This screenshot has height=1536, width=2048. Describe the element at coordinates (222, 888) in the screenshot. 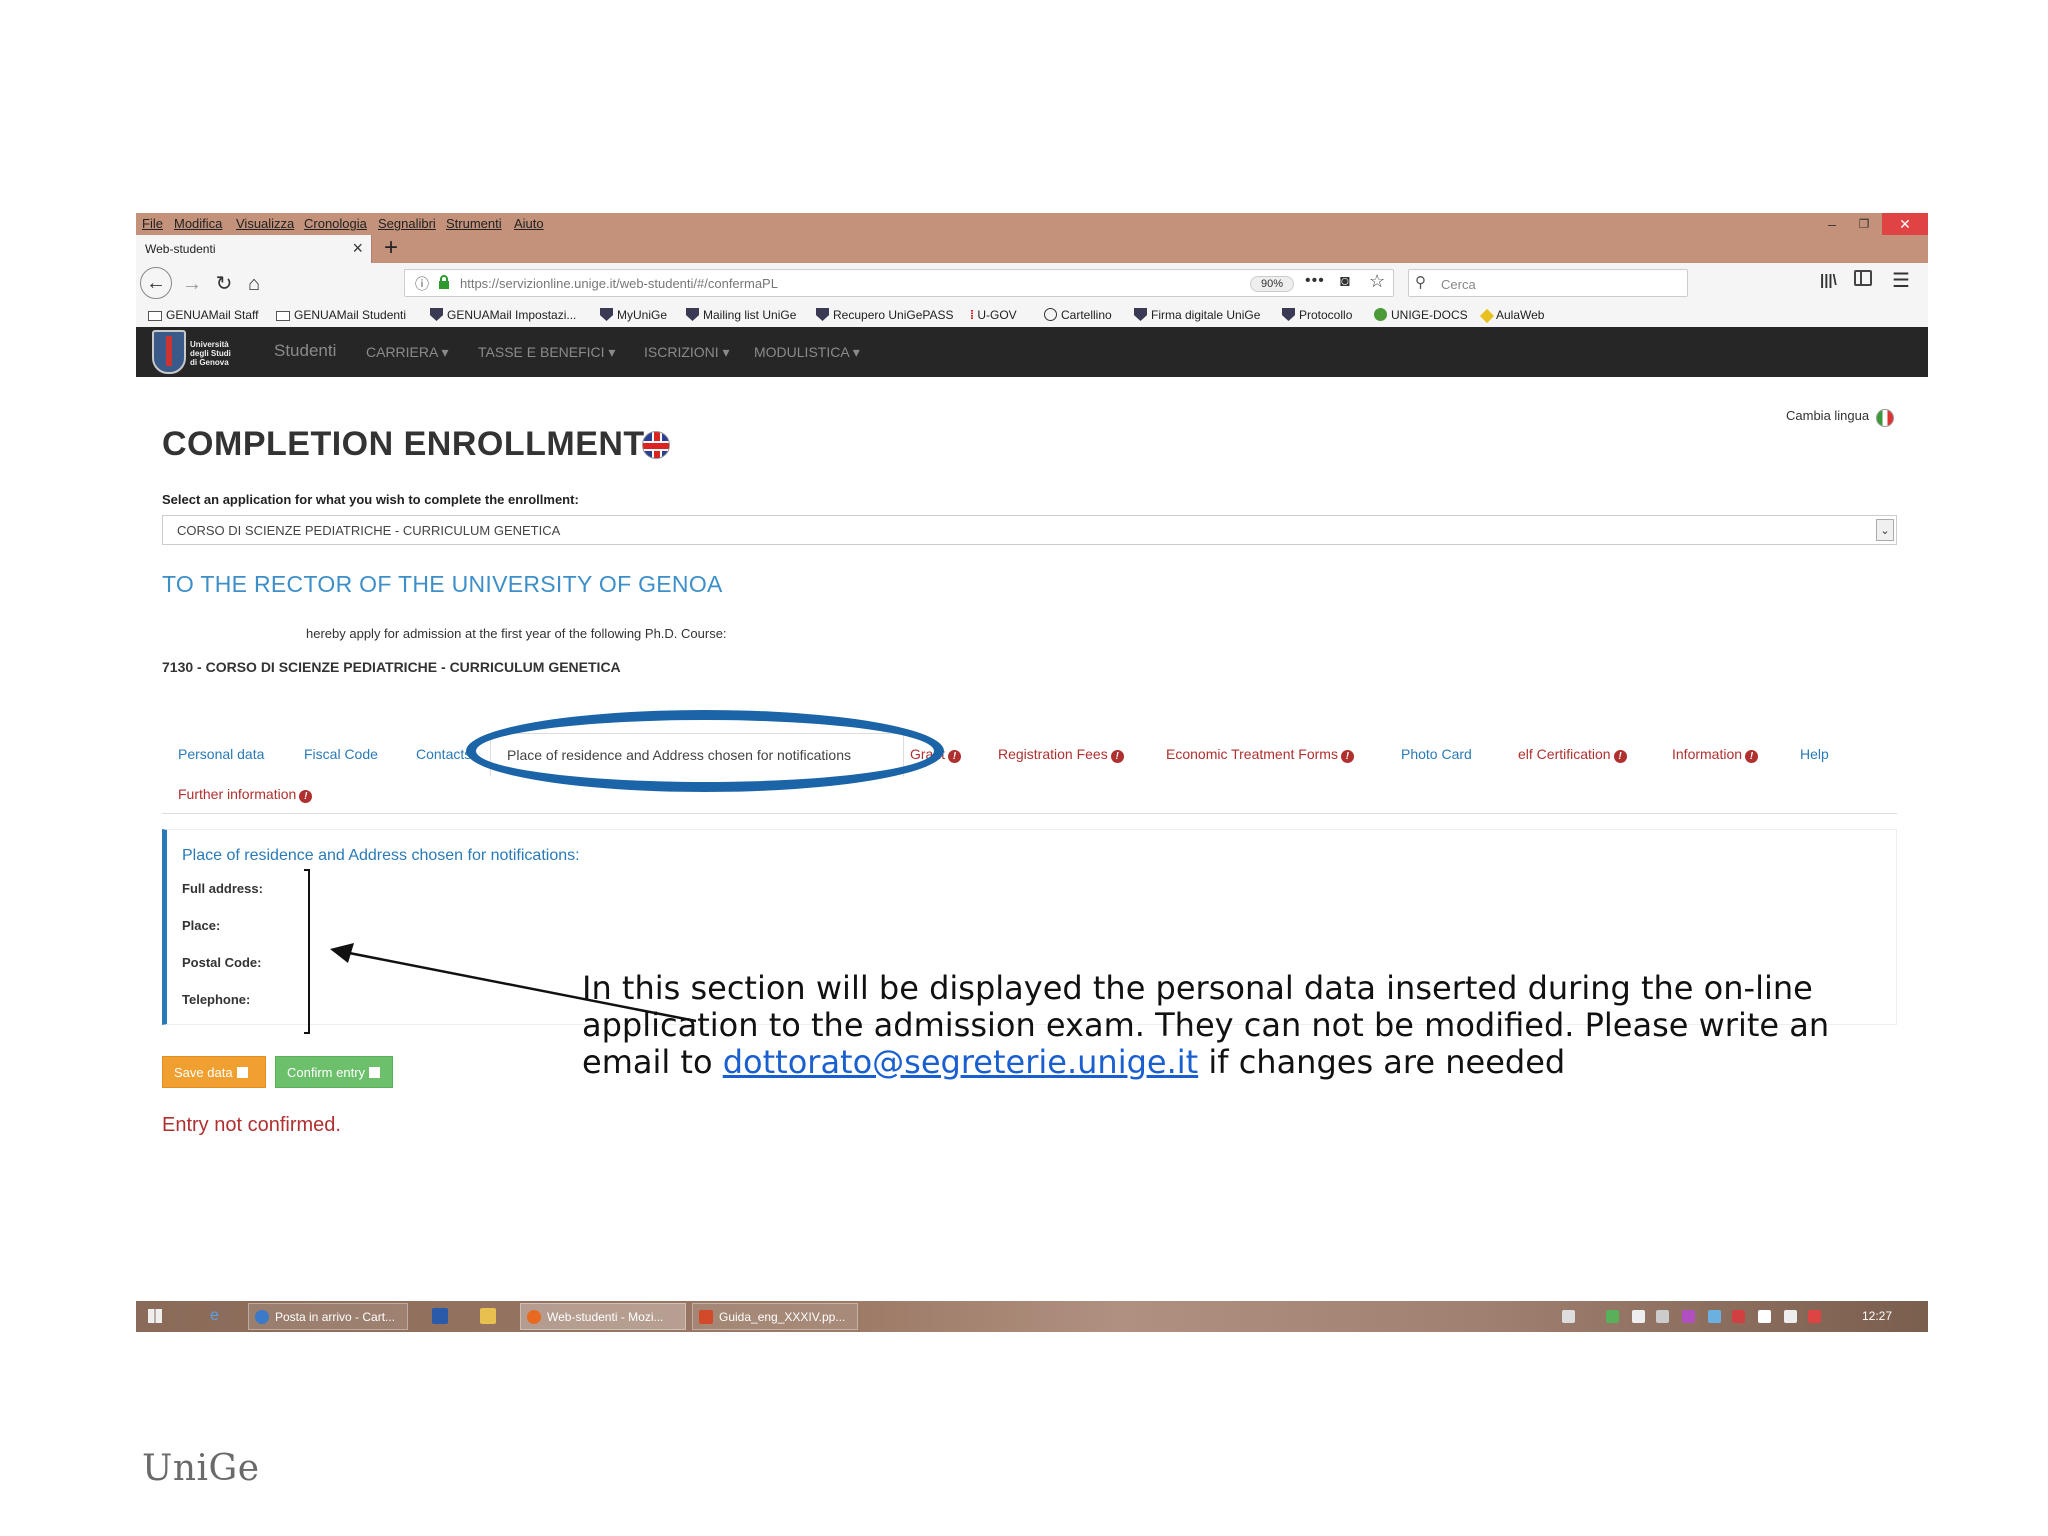

I see `full-address-label: Full address:` at that location.